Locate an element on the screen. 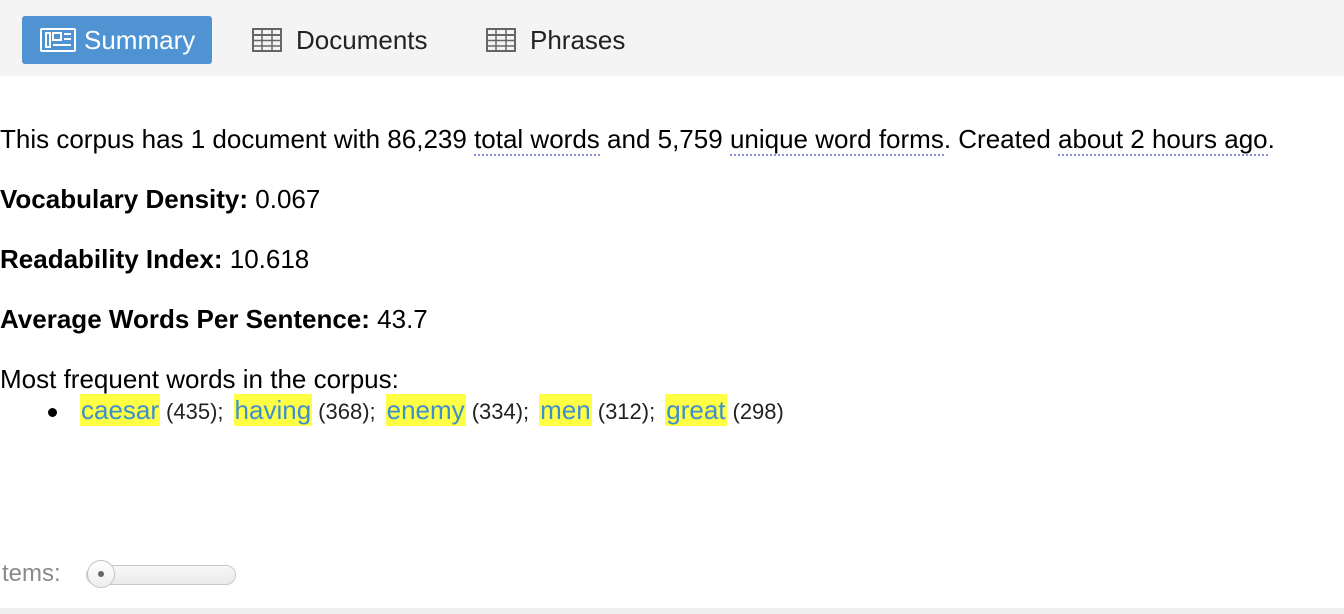  created-time: about 2 hours ago is located at coordinates (1163, 140).